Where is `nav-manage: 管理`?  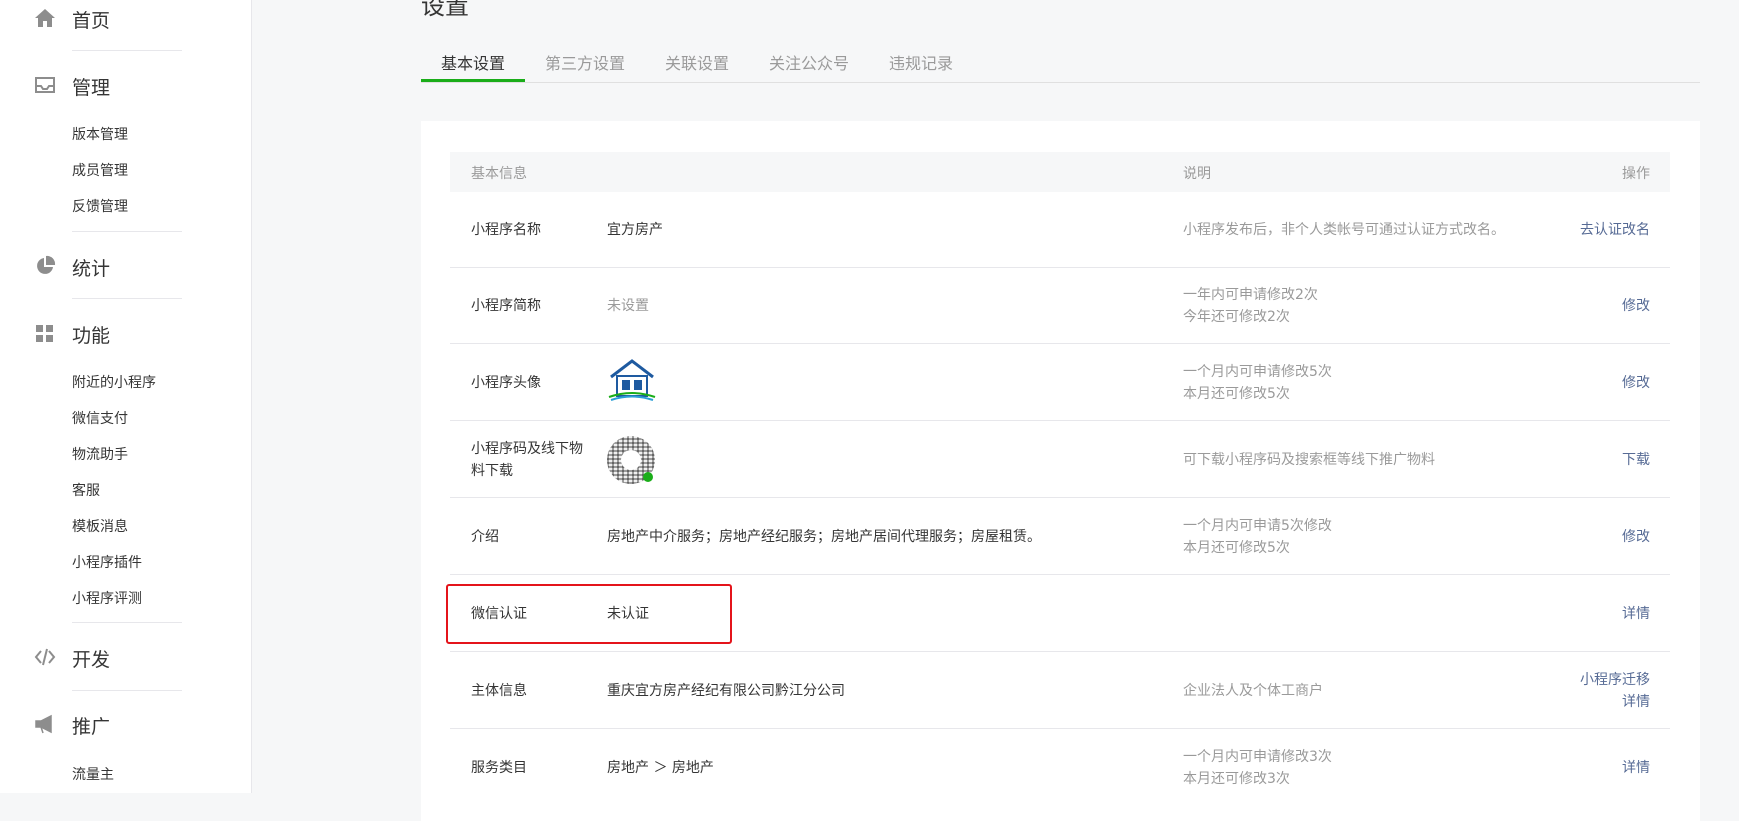 nav-manage: 管理 is located at coordinates (91, 86).